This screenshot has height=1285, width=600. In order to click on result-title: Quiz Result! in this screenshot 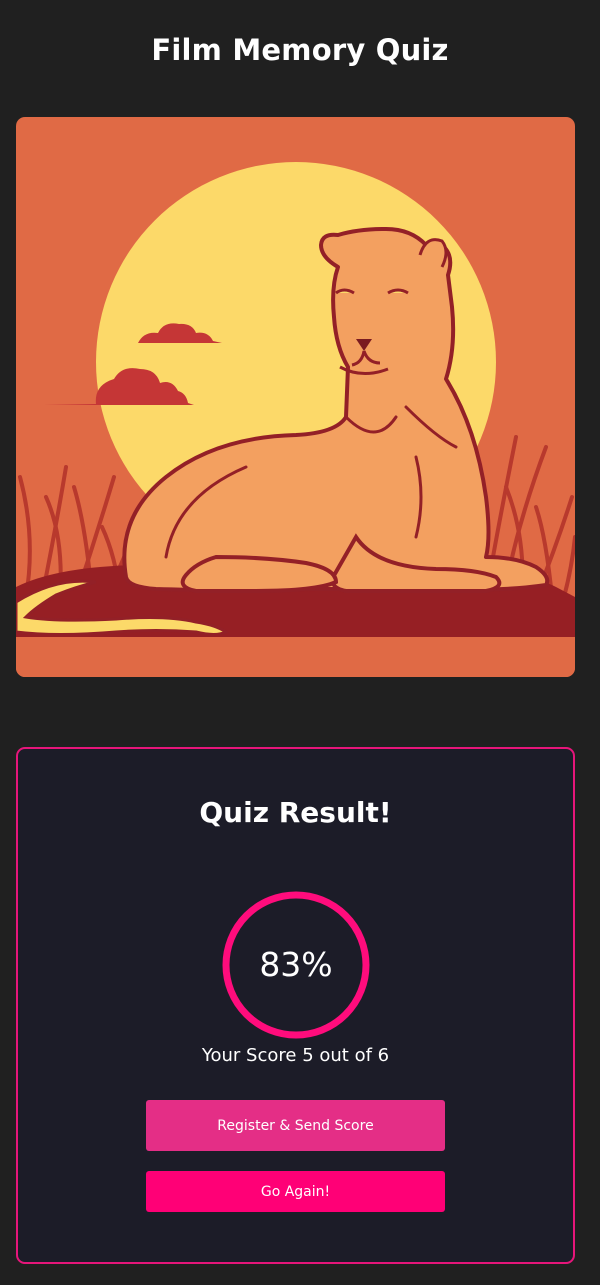, I will do `click(295, 812)`.